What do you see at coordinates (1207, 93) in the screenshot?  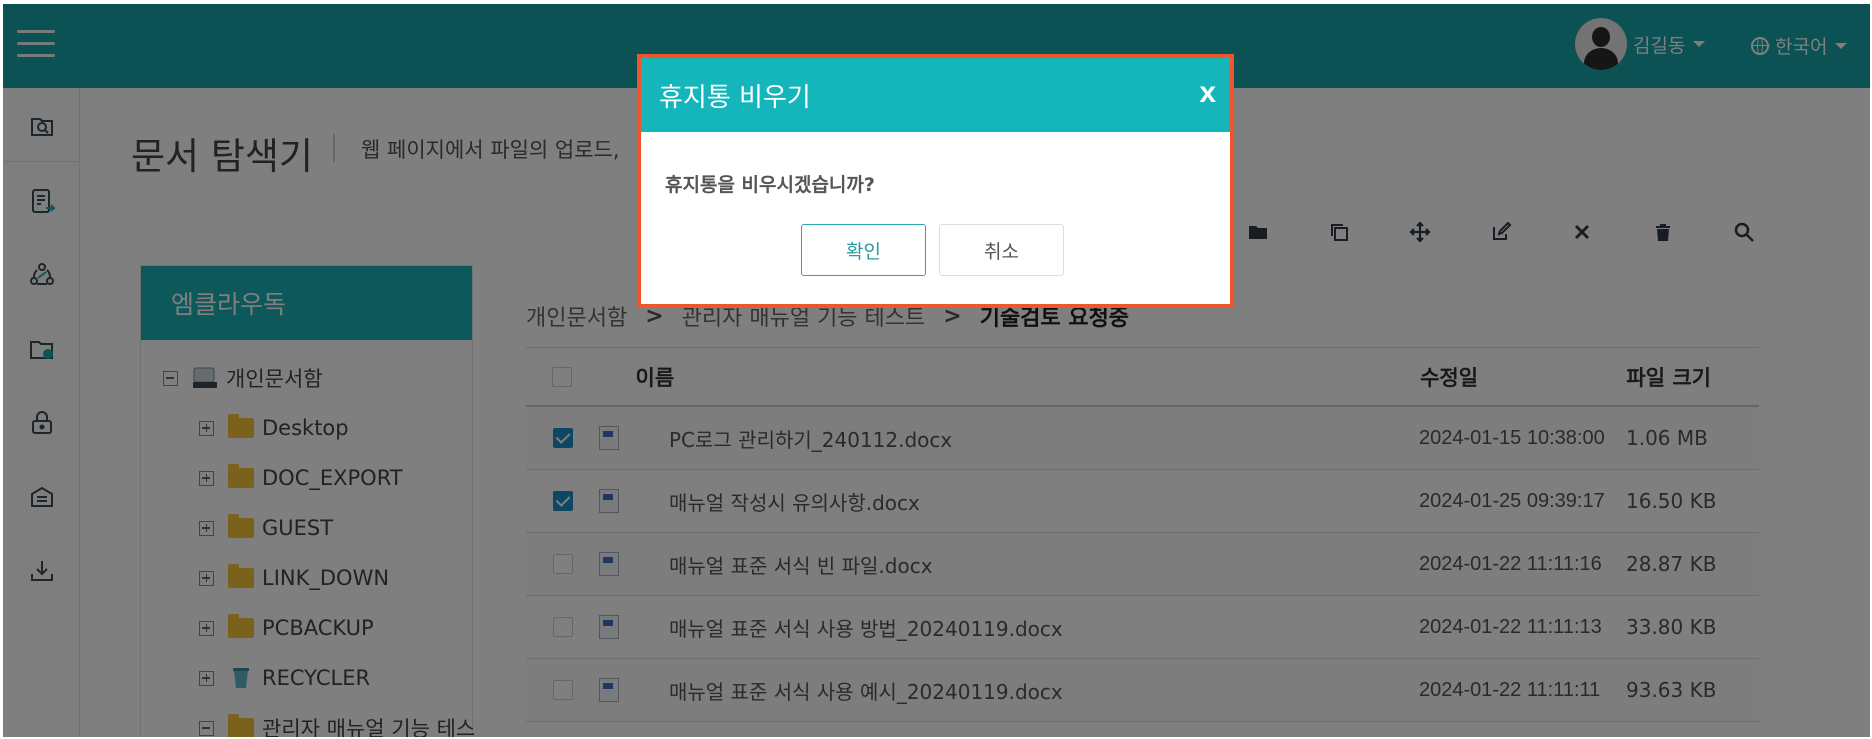 I see `close-icon: x` at bounding box center [1207, 93].